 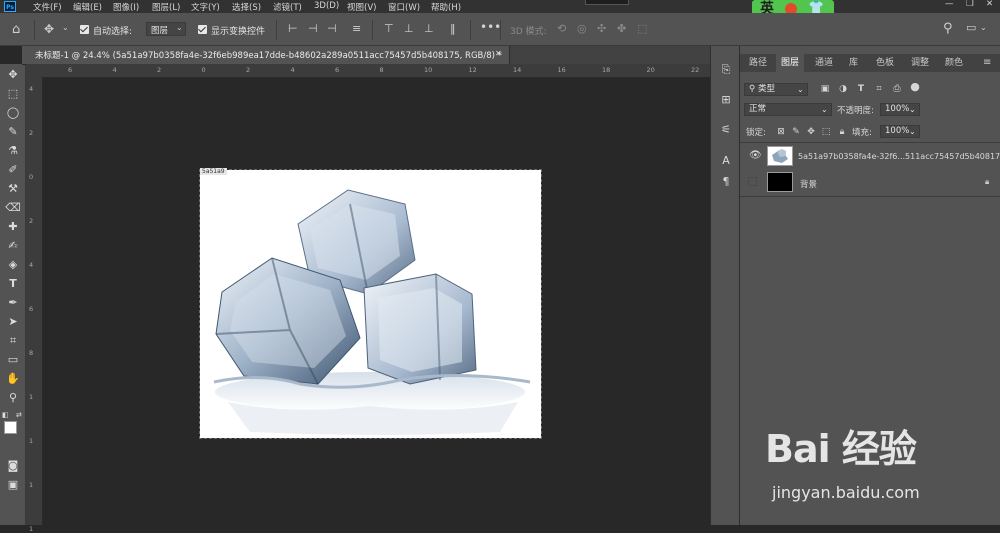 What do you see at coordinates (13, 94) in the screenshot?
I see `marquee-tool-icon: ⬚` at bounding box center [13, 94].